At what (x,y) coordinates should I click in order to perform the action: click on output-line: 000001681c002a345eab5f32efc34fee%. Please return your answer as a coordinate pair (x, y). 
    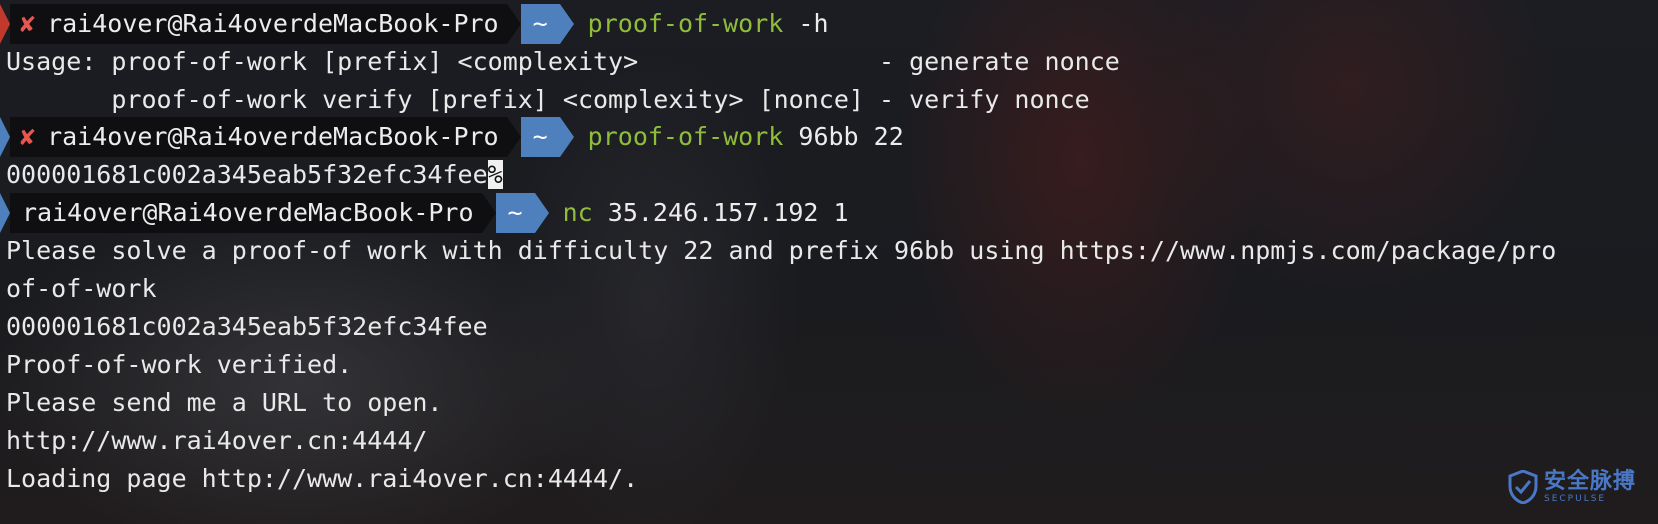
    Looking at the image, I should click on (254, 175).